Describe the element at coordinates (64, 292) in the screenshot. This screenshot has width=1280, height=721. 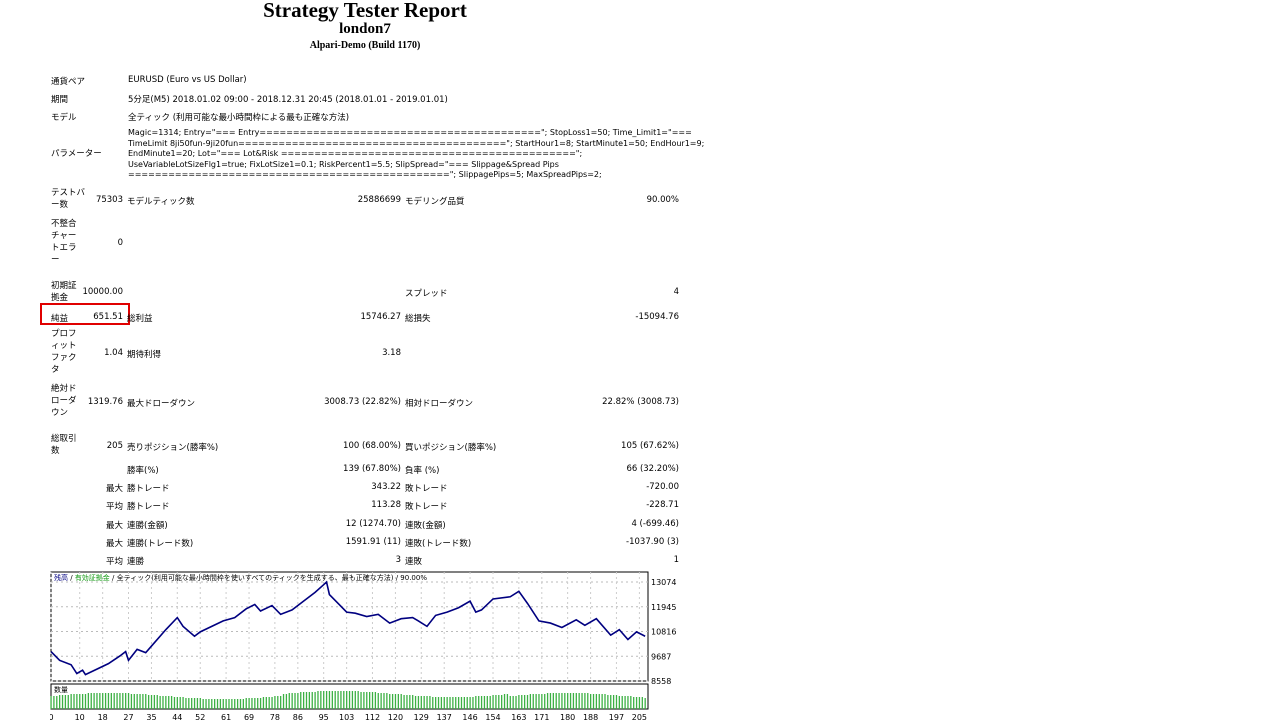
I see `deposit-label: 初期証拠金` at that location.